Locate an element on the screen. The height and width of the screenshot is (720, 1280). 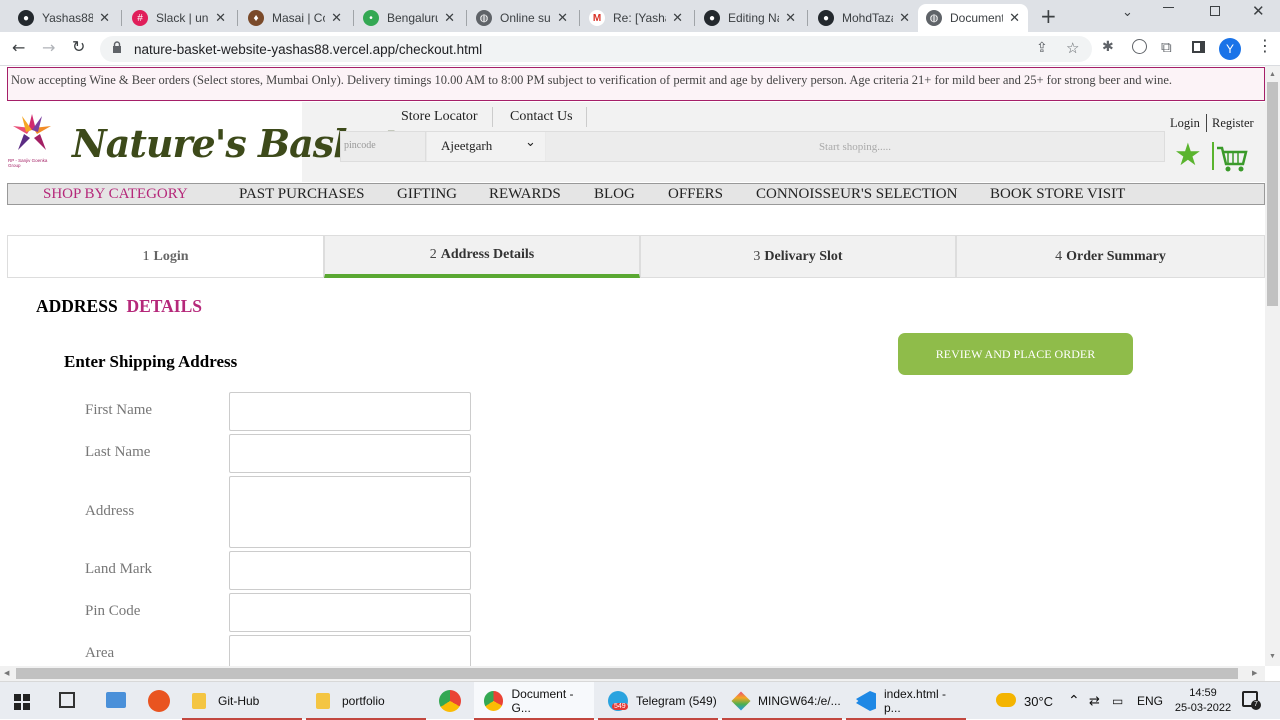
browser-tab: ● Editing Na ✕ is located at coordinates (750, 18).